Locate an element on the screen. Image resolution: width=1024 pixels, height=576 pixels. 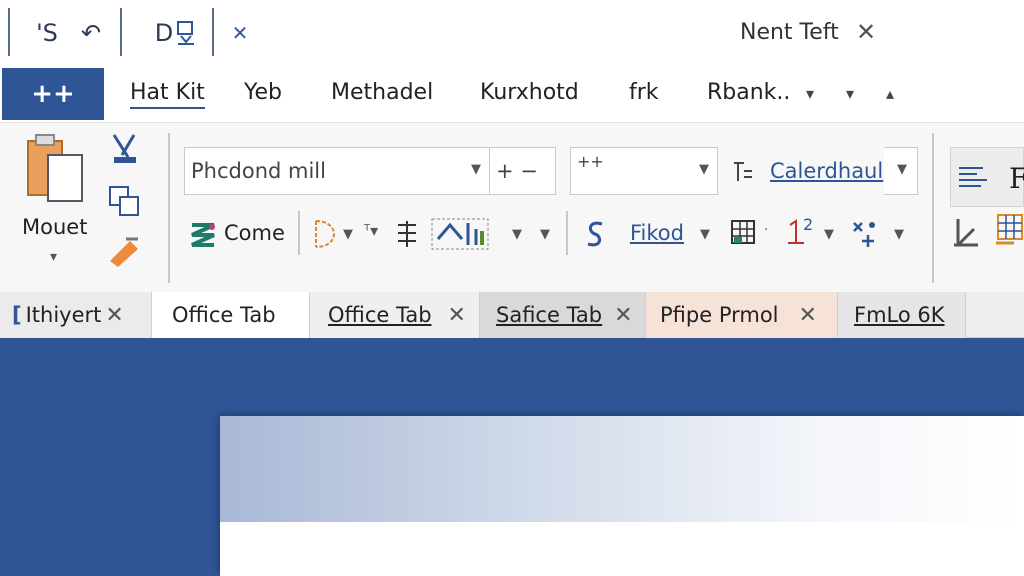
spelling-icon is located at coordinates (595, 234).